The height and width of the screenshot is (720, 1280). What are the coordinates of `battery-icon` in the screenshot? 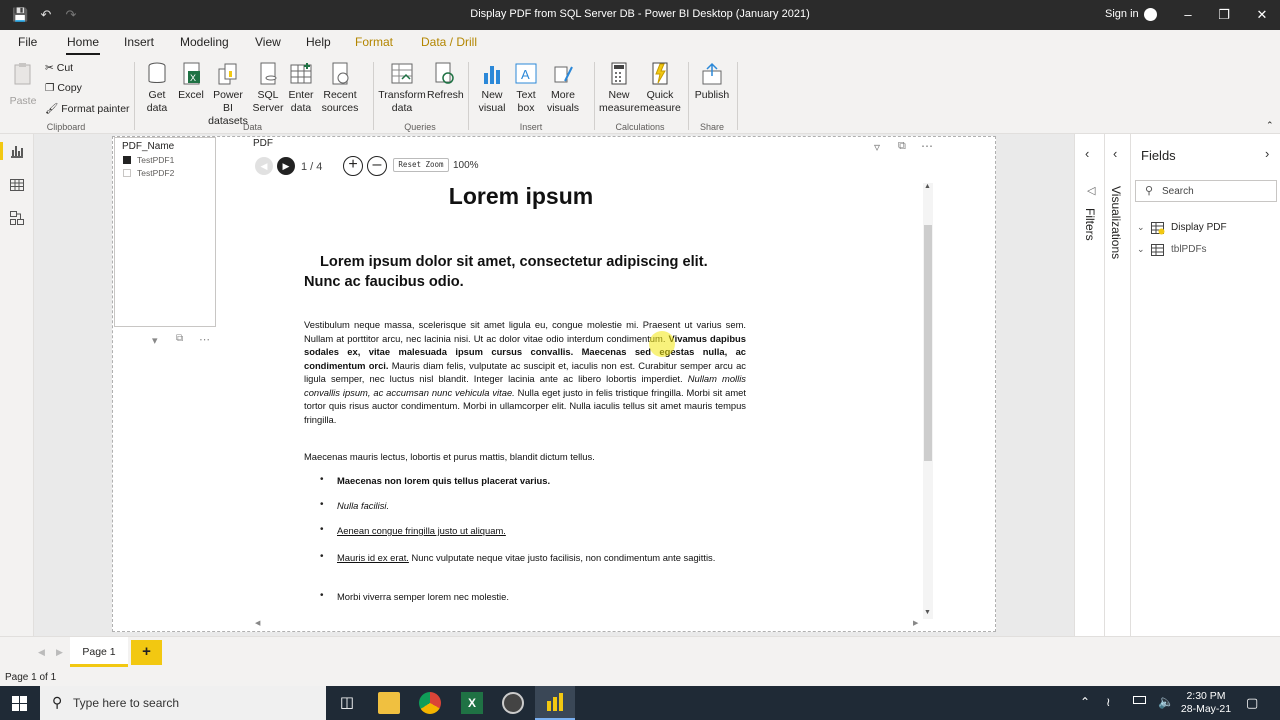 It's located at (1139, 700).